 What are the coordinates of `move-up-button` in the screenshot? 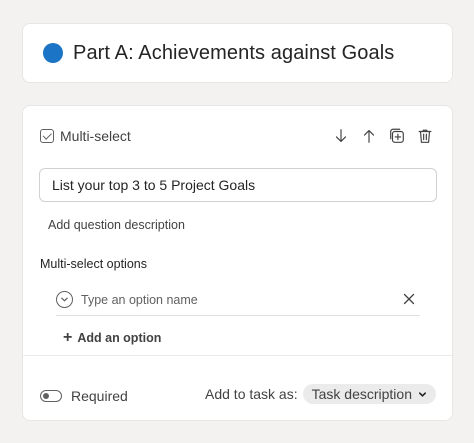 It's located at (369, 136).